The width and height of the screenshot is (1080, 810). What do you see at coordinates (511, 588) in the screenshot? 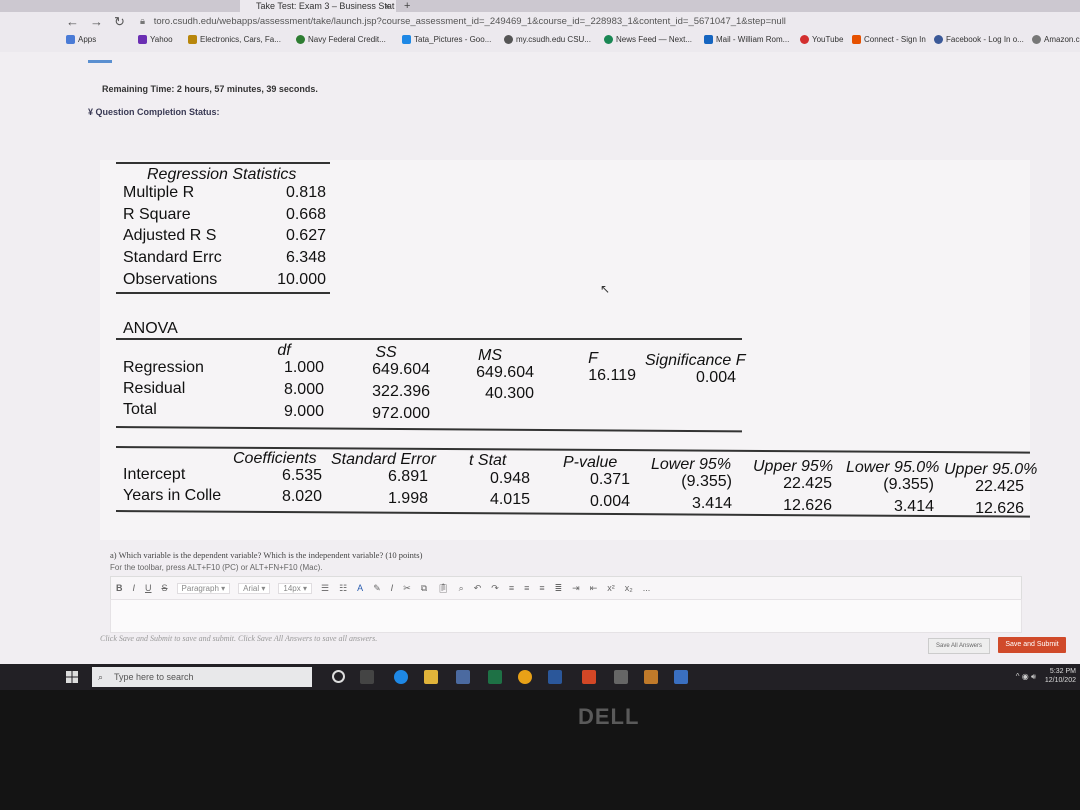
I see `align-left-icon: ≡` at bounding box center [511, 588].